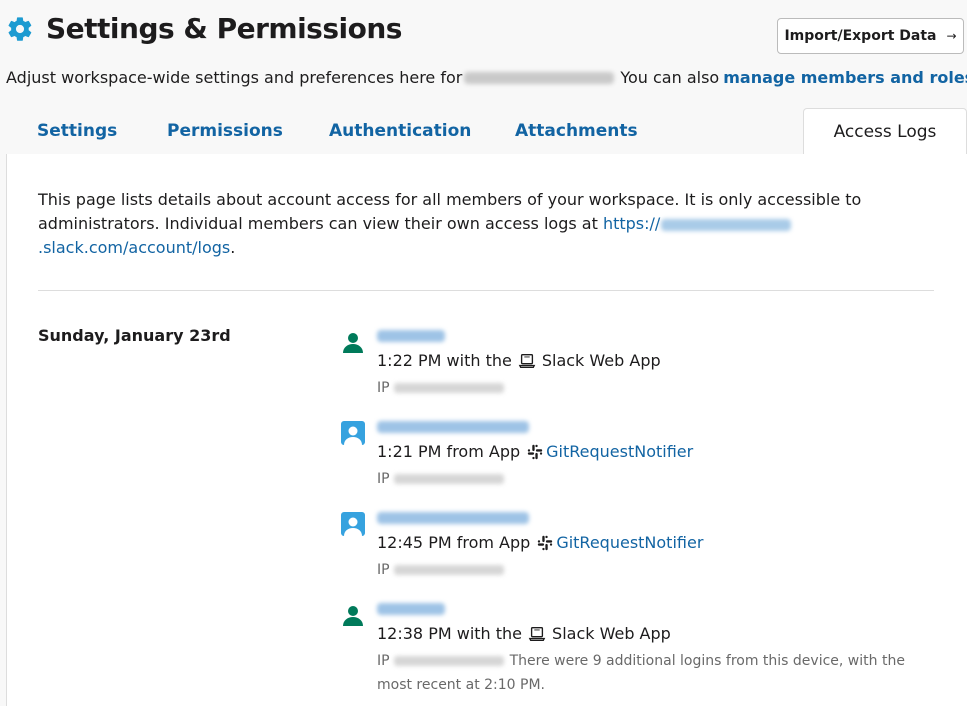 This screenshot has width=967, height=706. I want to click on workspace-name-redacted, so click(539, 77).